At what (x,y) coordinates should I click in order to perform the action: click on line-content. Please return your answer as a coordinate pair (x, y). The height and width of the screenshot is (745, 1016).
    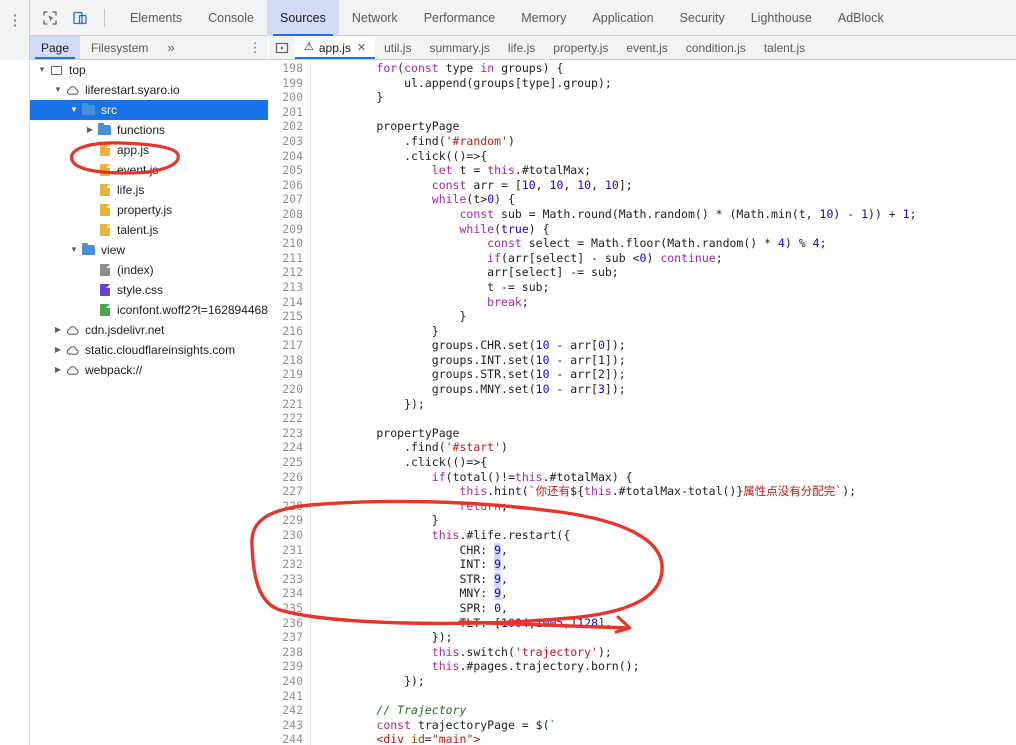
    Looking at the image, I should click on (663, 418).